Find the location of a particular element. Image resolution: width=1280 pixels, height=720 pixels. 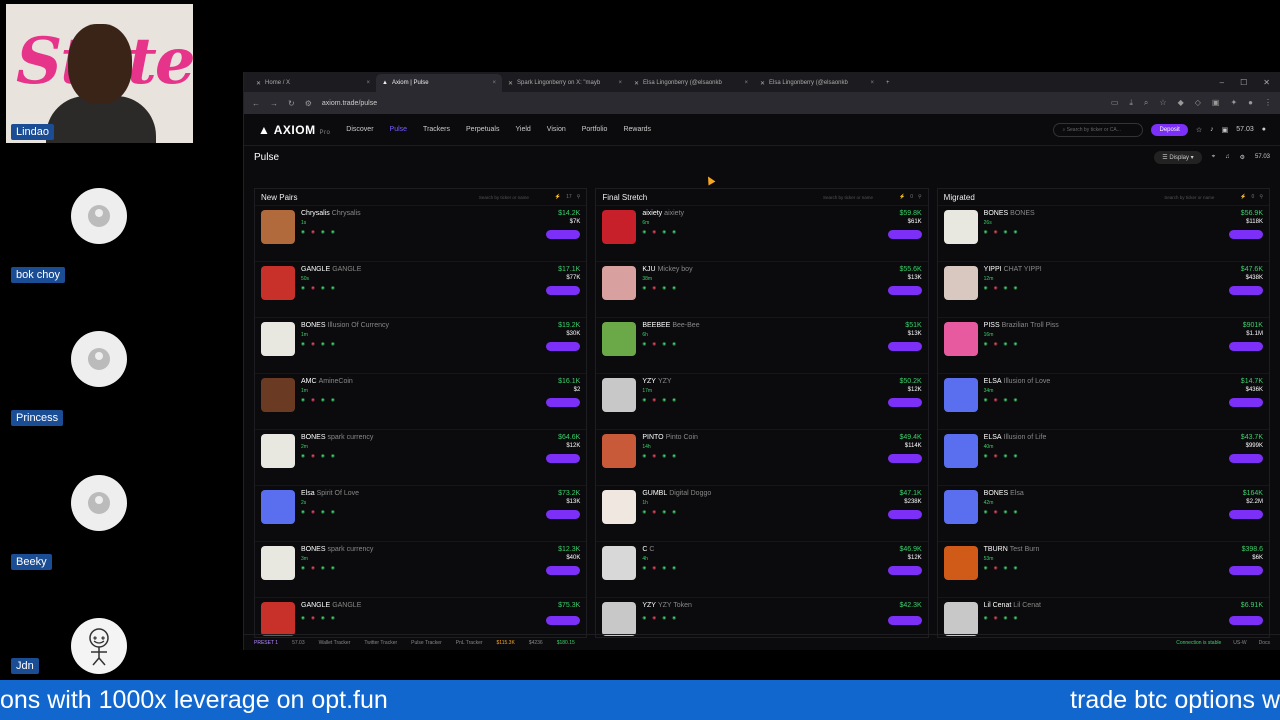

token-row: YZY YZY Token ◉ ◉ ◉ ◉ $42.3K is located at coordinates (762, 617).